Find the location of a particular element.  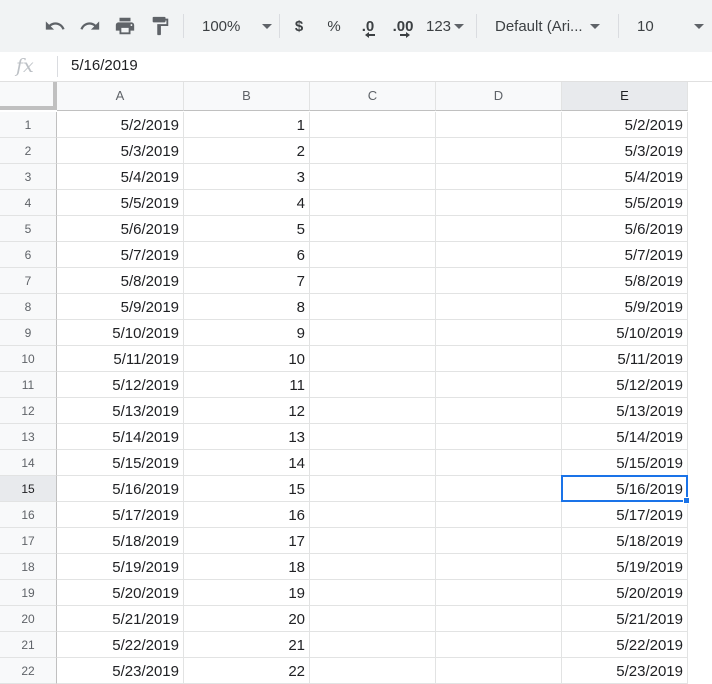

cell-b1: 1 is located at coordinates (247, 125).